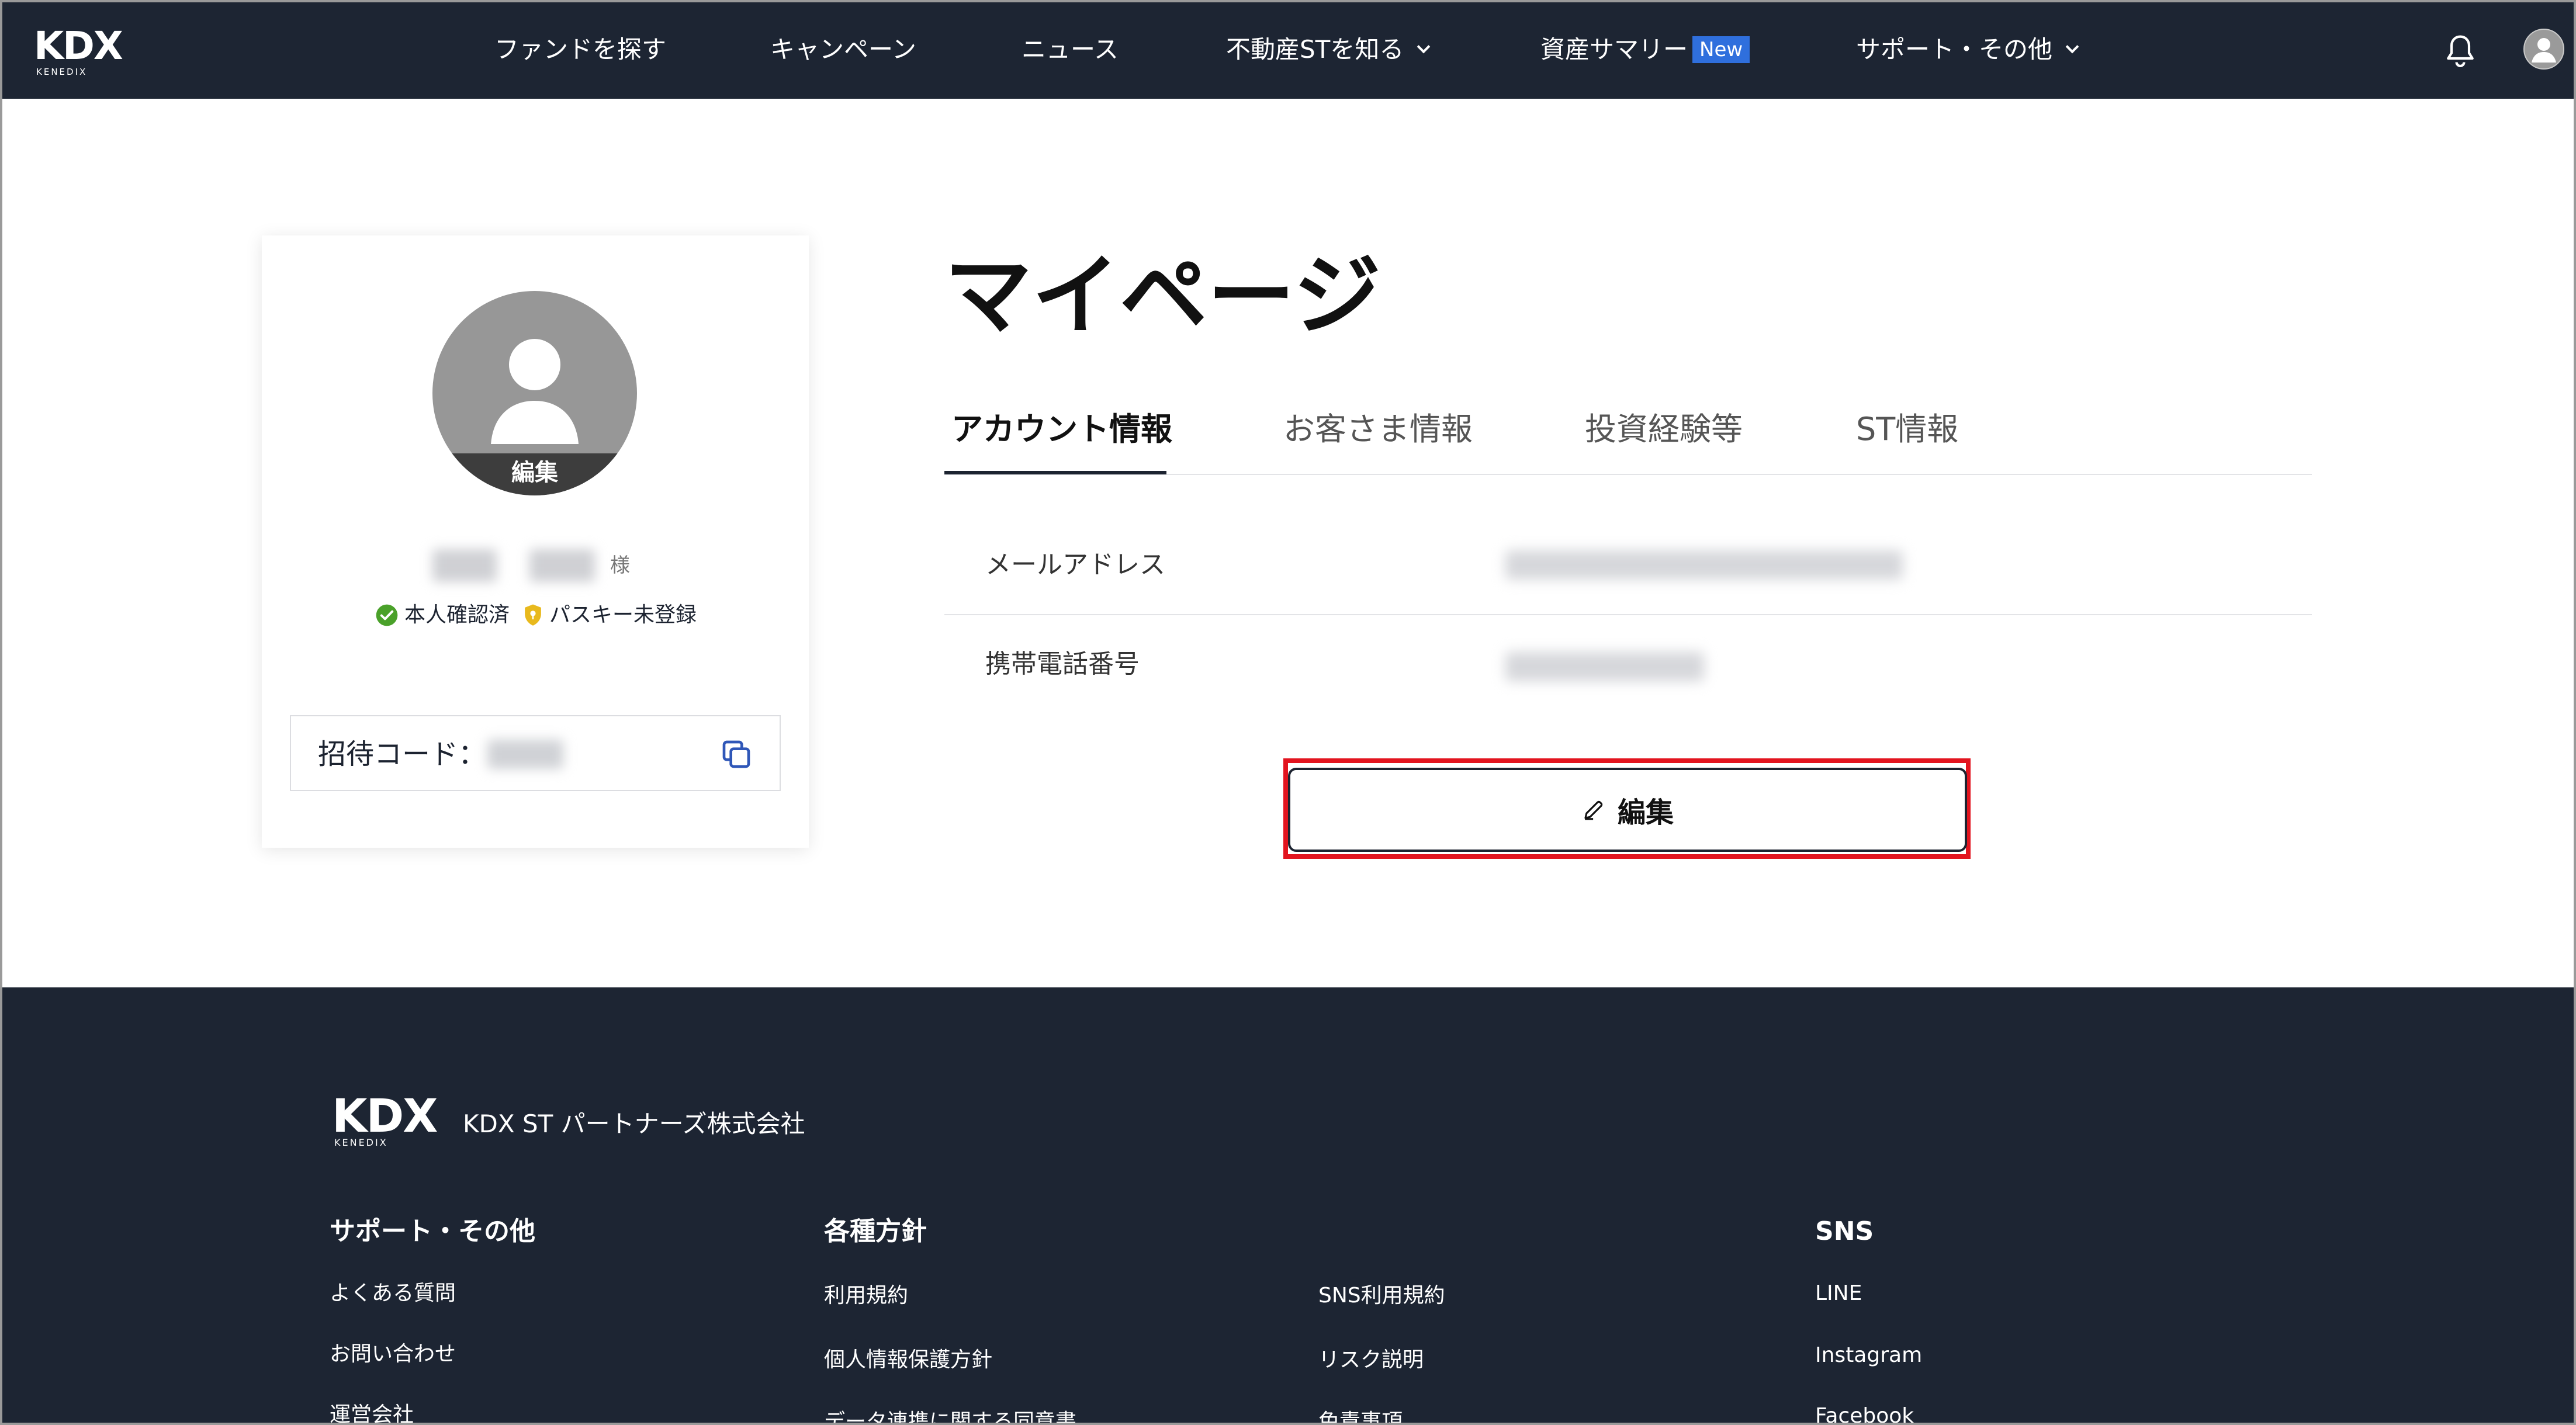  I want to click on active-tab-indicator, so click(1055, 472).